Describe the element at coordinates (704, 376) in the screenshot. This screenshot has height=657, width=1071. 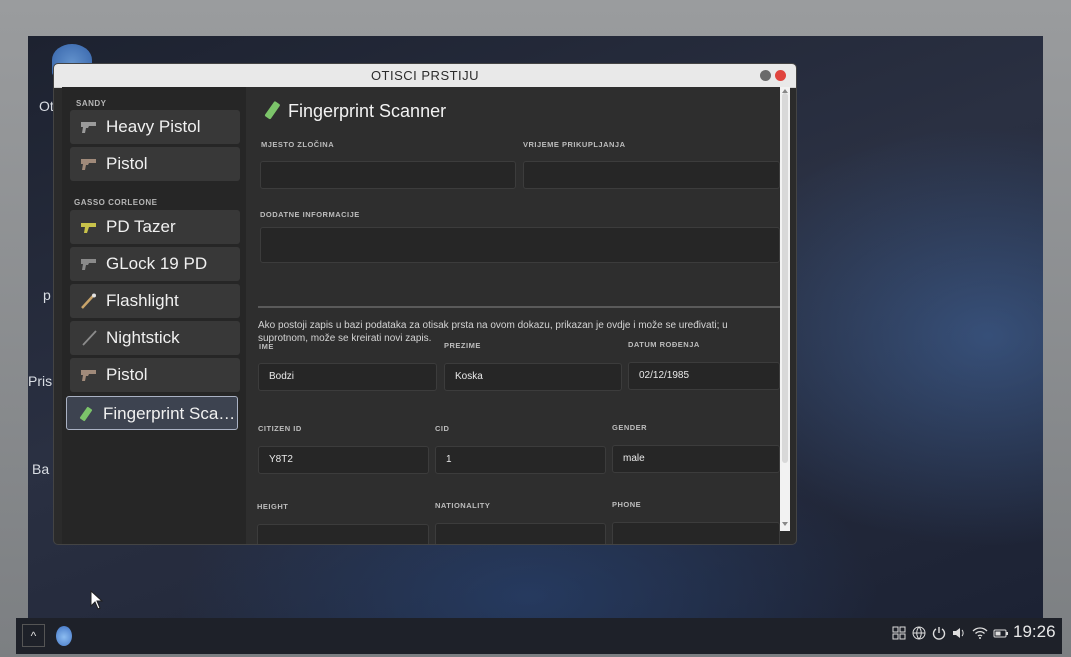
I see `dob-field: 02/12/1985` at that location.